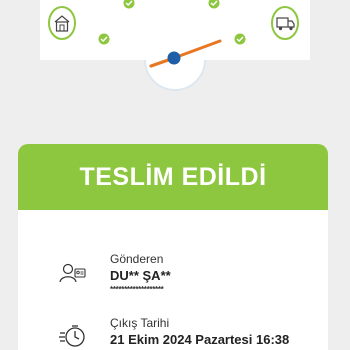  What do you see at coordinates (73, 273) in the screenshot?
I see `person-card-icon` at bounding box center [73, 273].